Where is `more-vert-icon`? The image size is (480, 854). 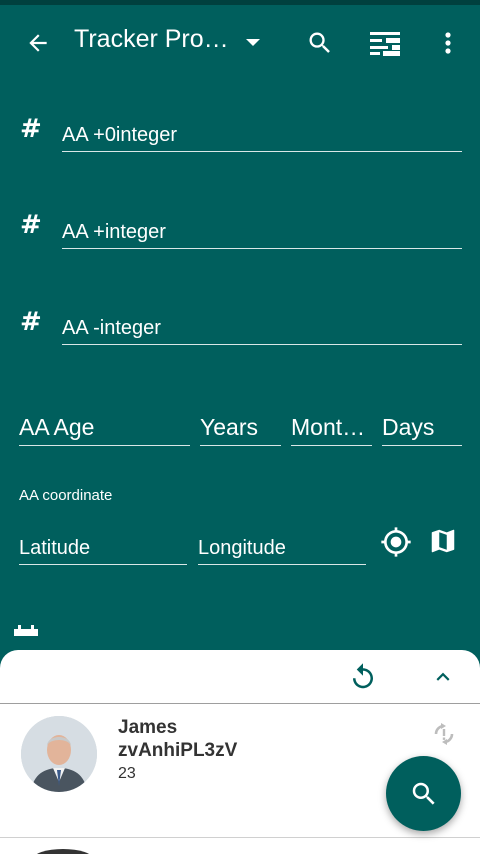
more-vert-icon is located at coordinates (448, 43).